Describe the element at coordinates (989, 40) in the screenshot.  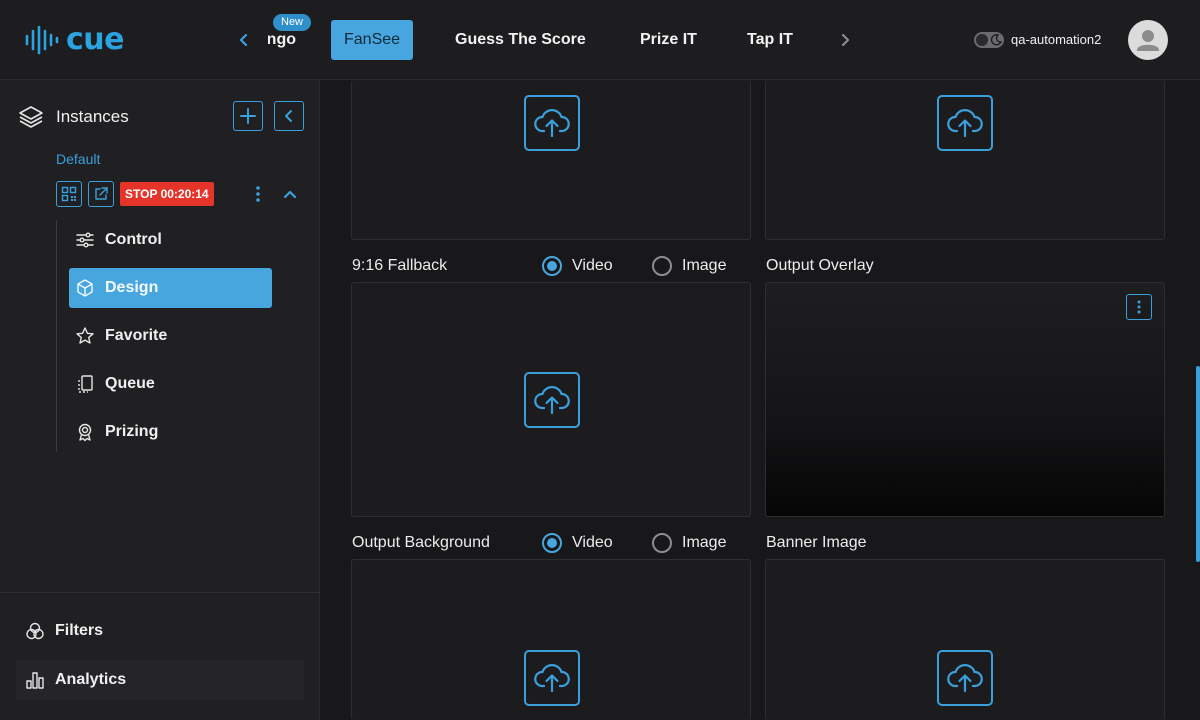
I see `theme-toggle` at that location.